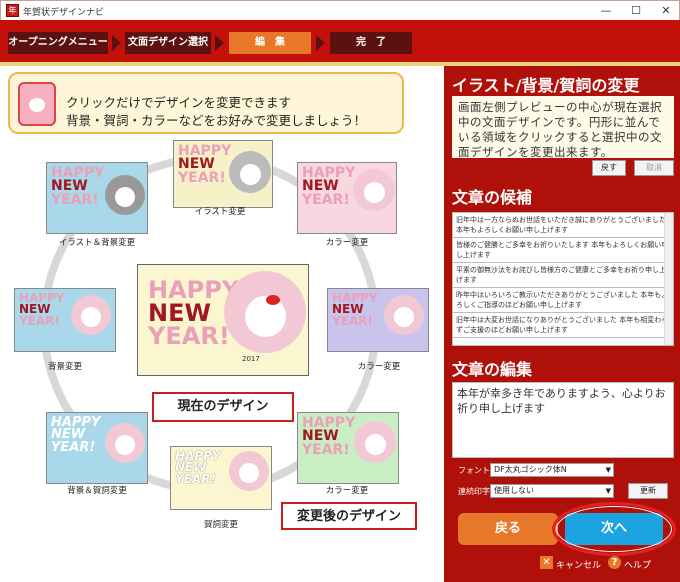 This screenshot has width=680, height=582. What do you see at coordinates (347, 198) in the screenshot?
I see `card-color-change-1: HAPPY NEW YEAR!` at bounding box center [347, 198].